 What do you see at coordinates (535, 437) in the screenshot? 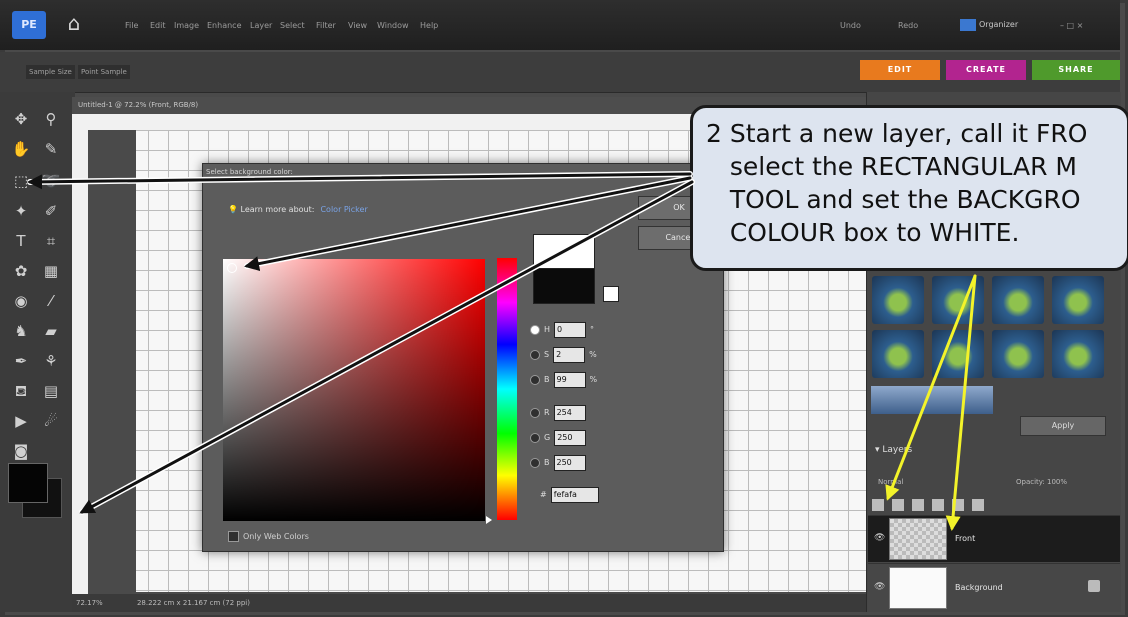
I see `green-radio` at bounding box center [535, 437].